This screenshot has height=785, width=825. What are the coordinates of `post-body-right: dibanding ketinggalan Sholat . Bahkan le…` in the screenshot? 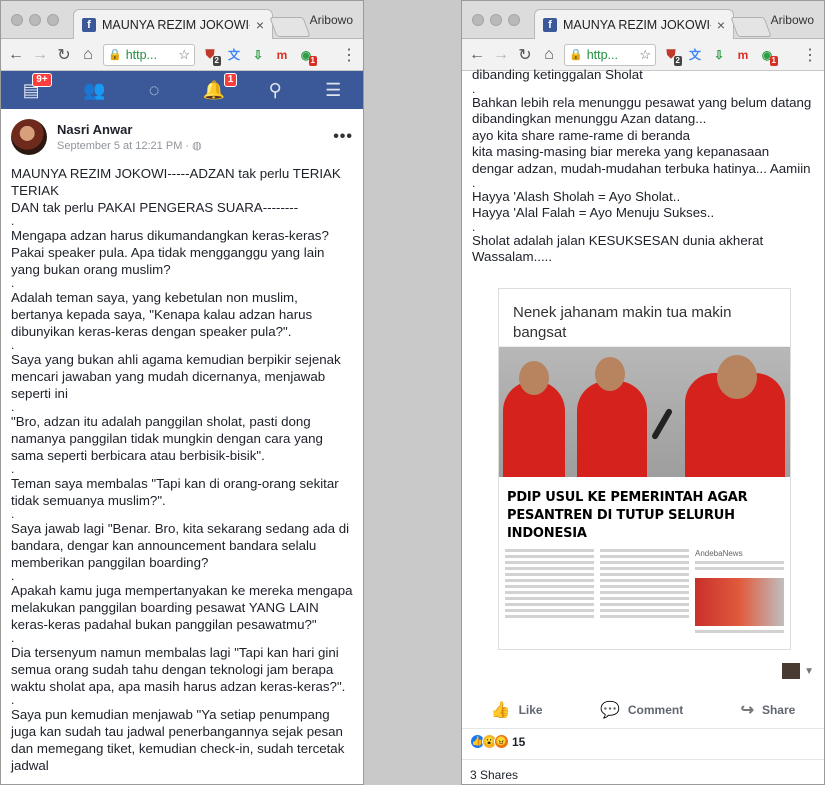 It's located at (643, 166).